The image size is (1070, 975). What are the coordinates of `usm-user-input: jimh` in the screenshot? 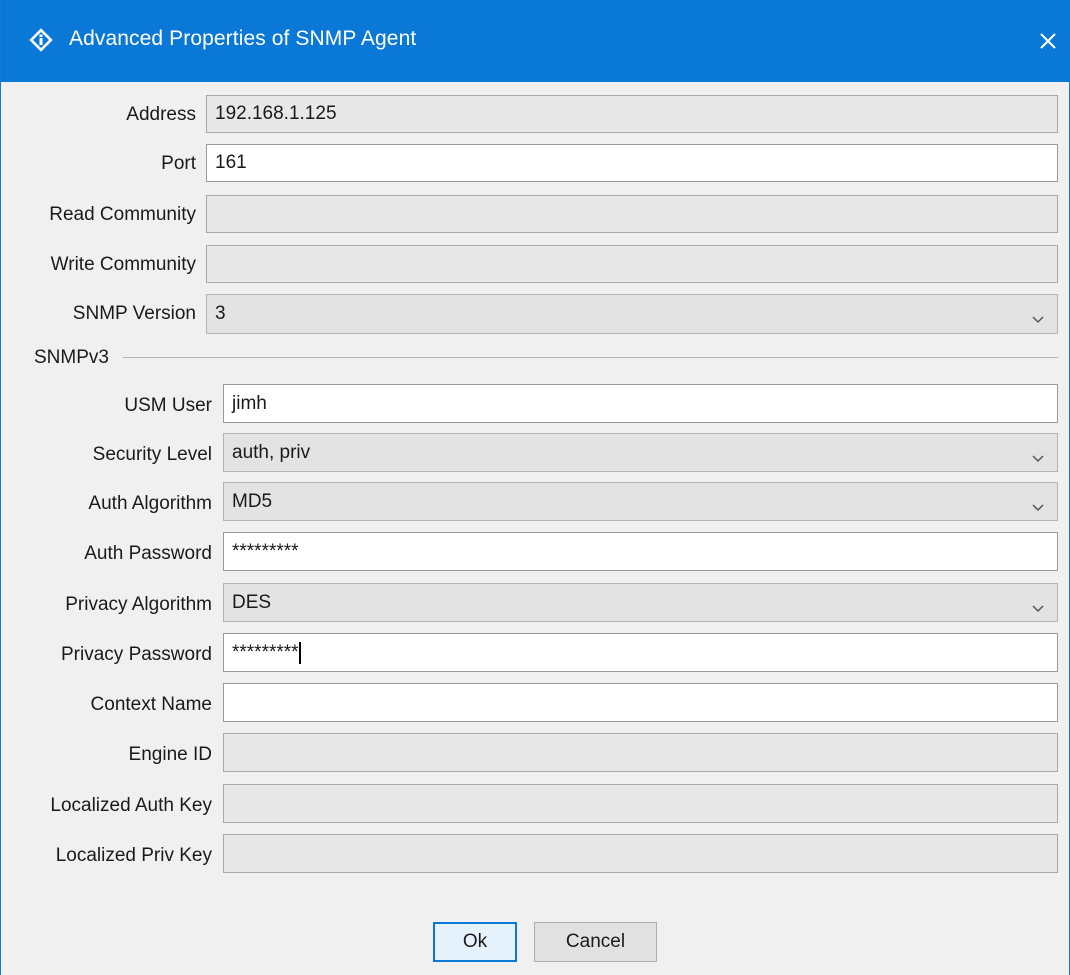 It's located at (640, 403).